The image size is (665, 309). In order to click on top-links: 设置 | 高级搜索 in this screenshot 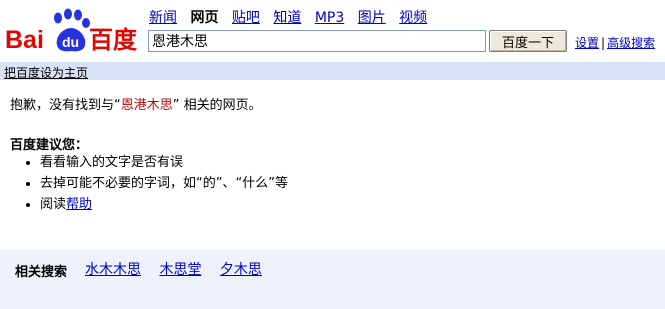, I will do `click(615, 42)`.